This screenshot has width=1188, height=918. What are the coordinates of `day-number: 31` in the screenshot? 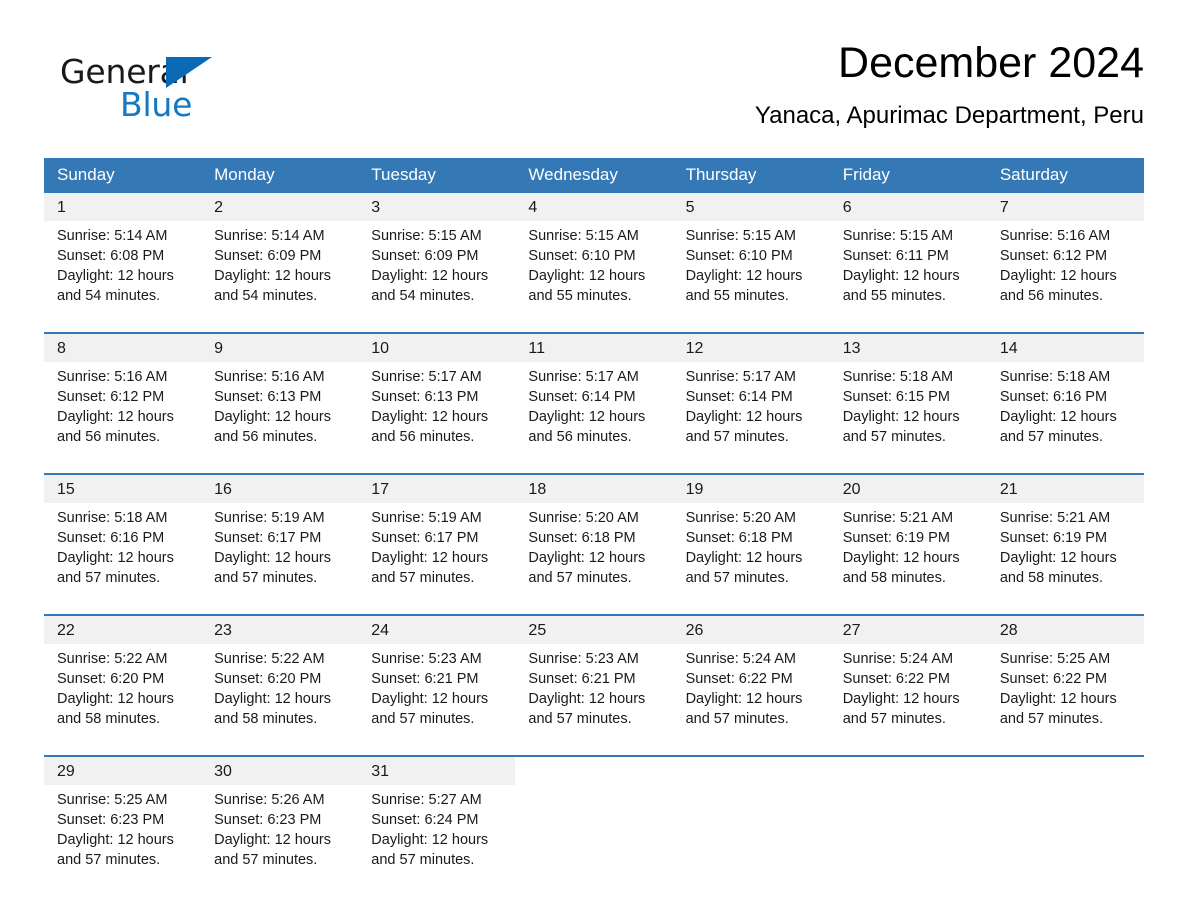 It's located at (437, 770).